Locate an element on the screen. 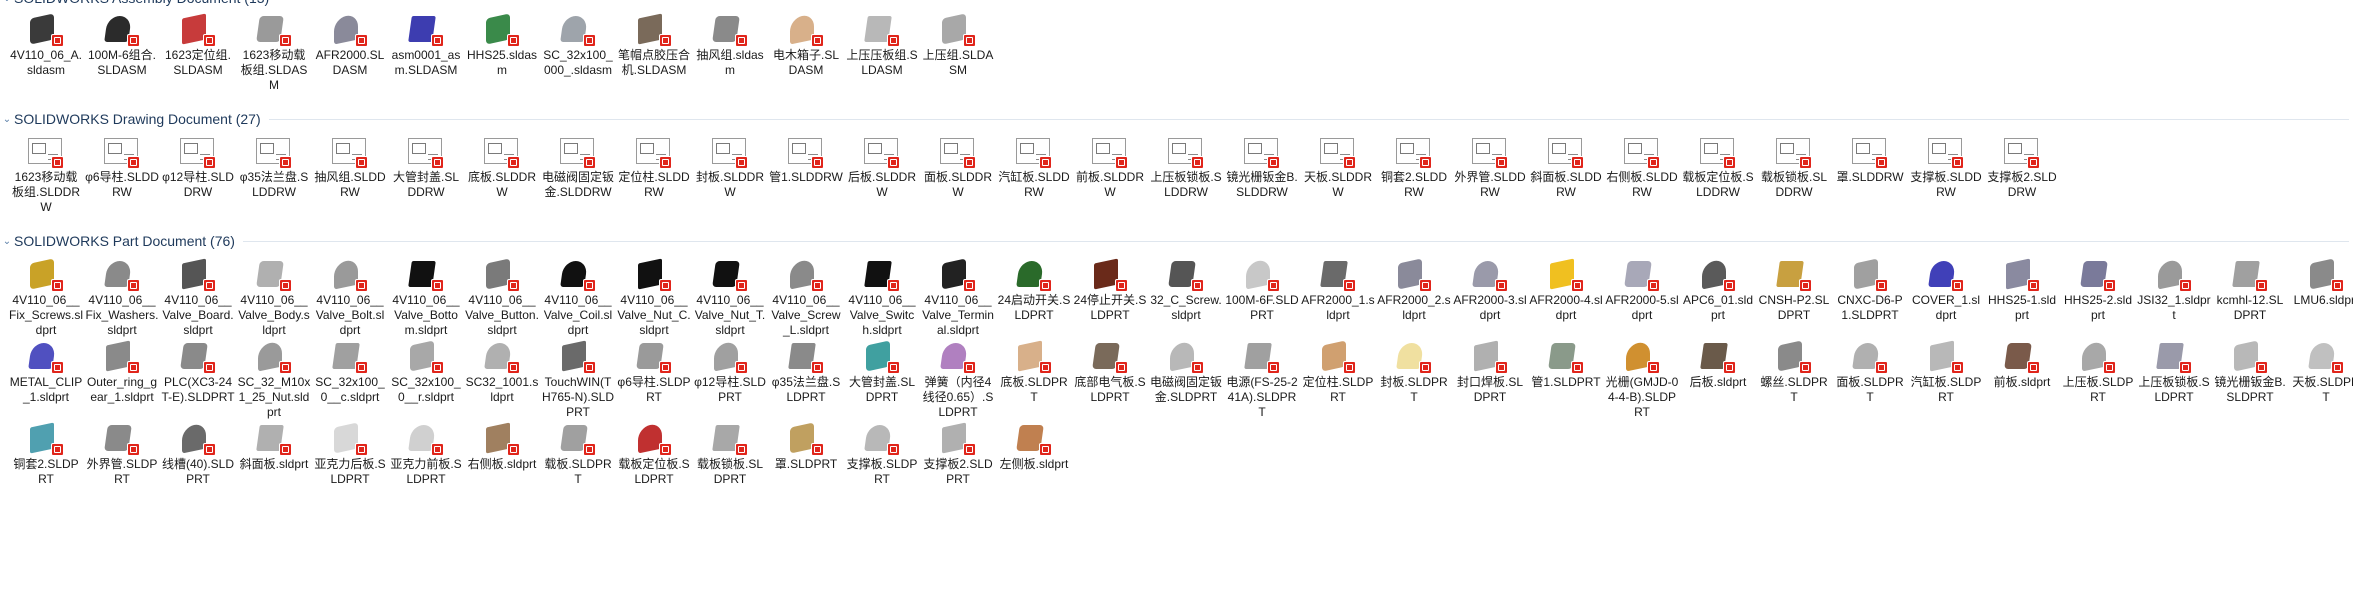 The image size is (2353, 590). file-item: 上压板锁板.SLDPRT is located at coordinates (2174, 379).